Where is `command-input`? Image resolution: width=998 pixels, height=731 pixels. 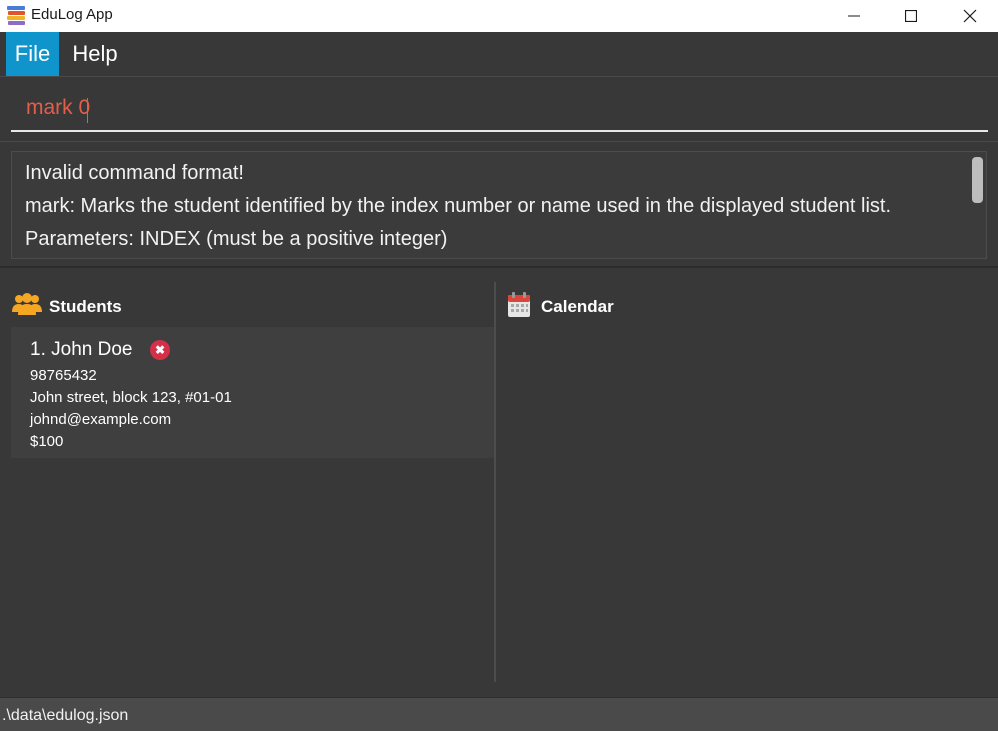 command-input is located at coordinates (499, 109).